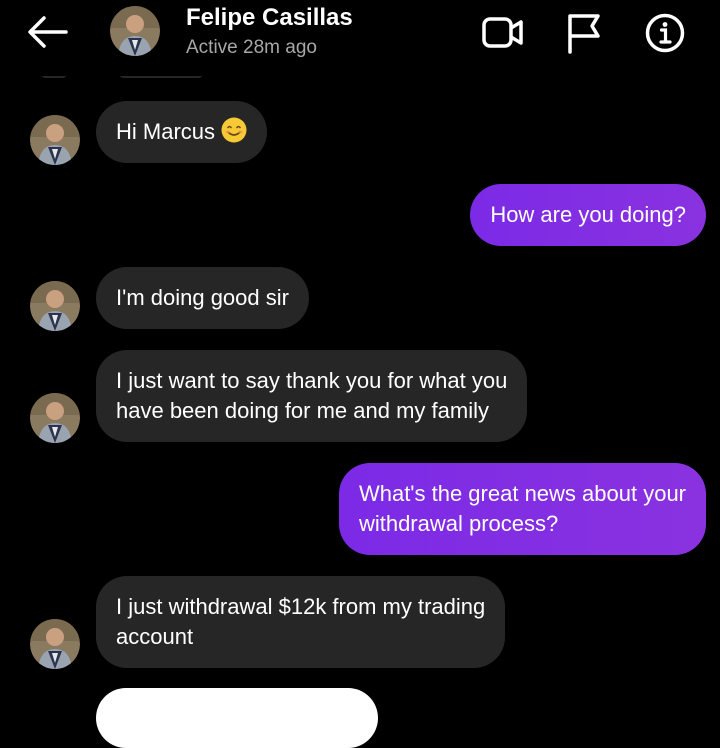 Image resolution: width=720 pixels, height=748 pixels. Describe the element at coordinates (166, 131) in the screenshot. I see `message-text: Hi Marcus` at that location.